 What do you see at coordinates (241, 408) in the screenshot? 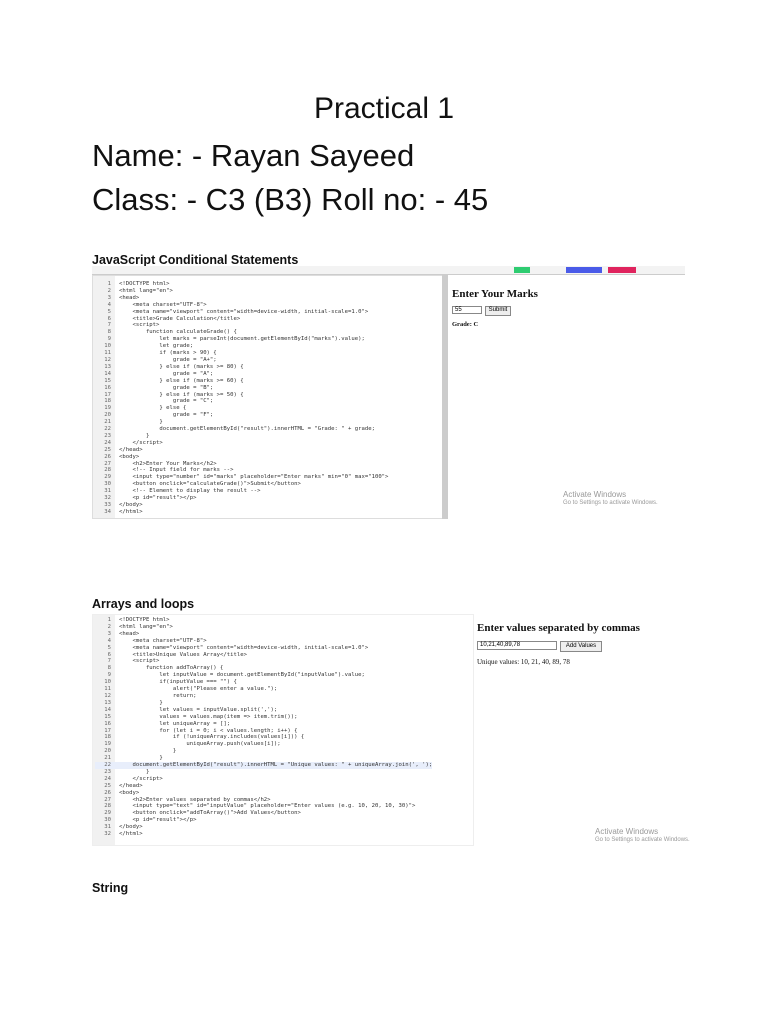
I see `code-line: 19 } else {` at bounding box center [241, 408].